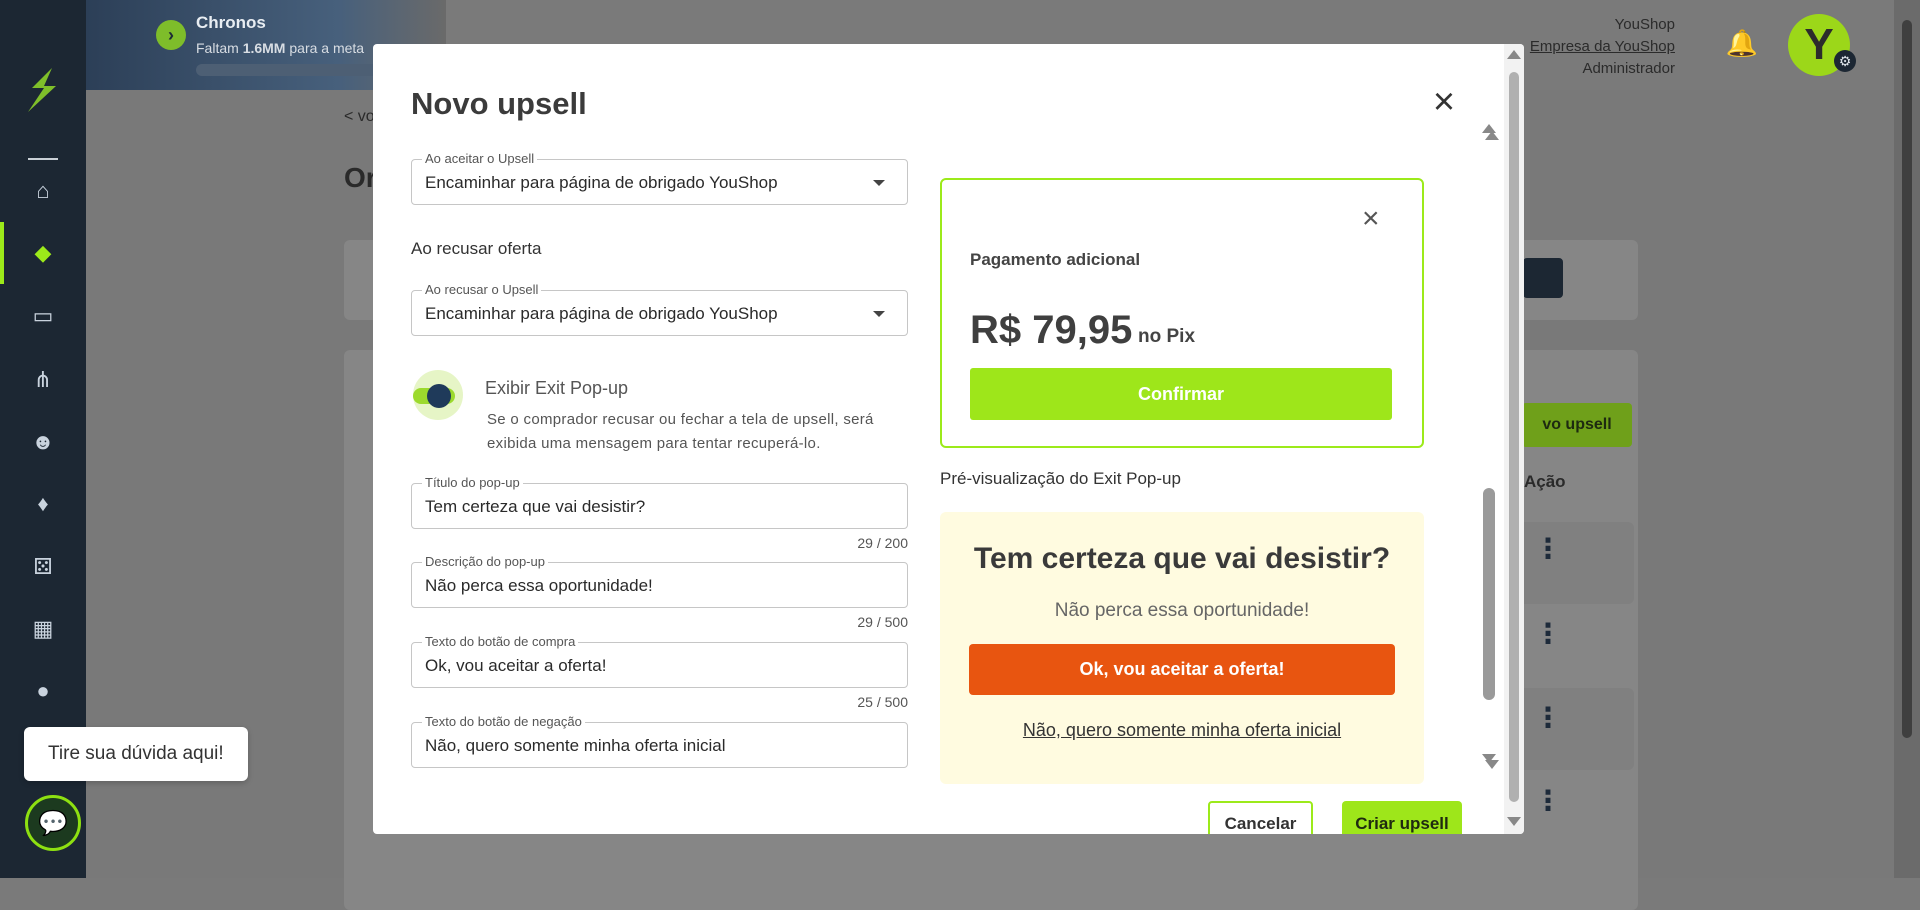 This screenshot has height=910, width=1920. I want to click on avatar: Y ⚙, so click(1822, 45).